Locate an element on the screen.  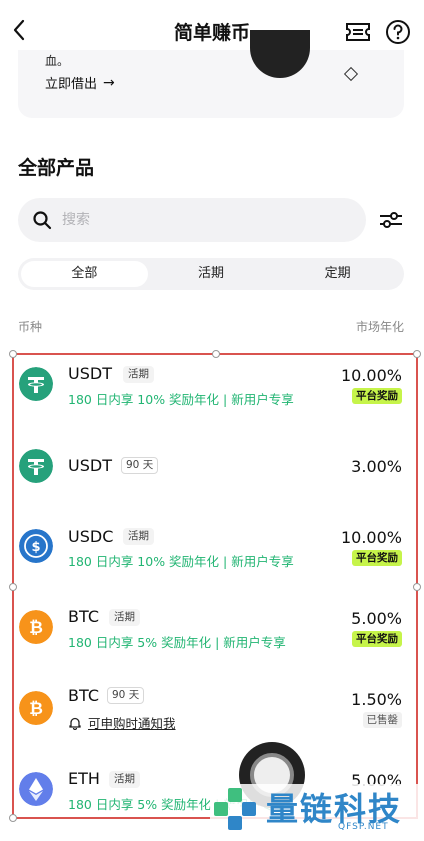
product-apr: 1.50% is located at coordinates (376, 699).